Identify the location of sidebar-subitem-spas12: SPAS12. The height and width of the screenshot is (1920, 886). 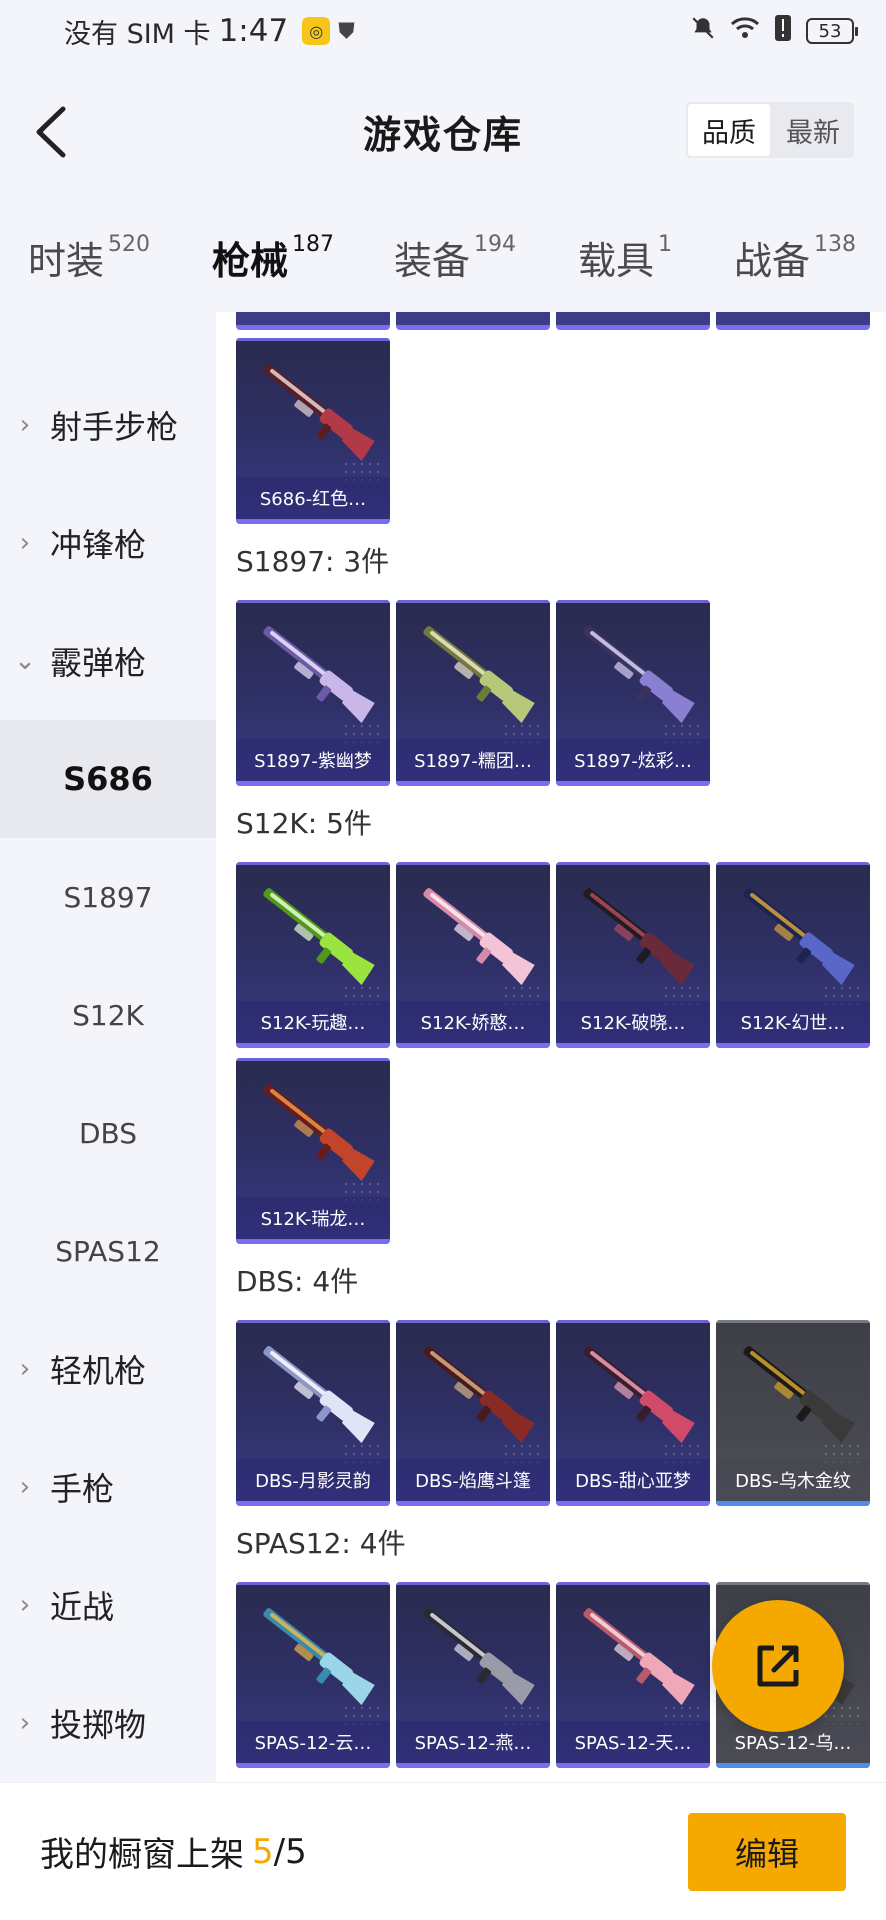
(108, 1251).